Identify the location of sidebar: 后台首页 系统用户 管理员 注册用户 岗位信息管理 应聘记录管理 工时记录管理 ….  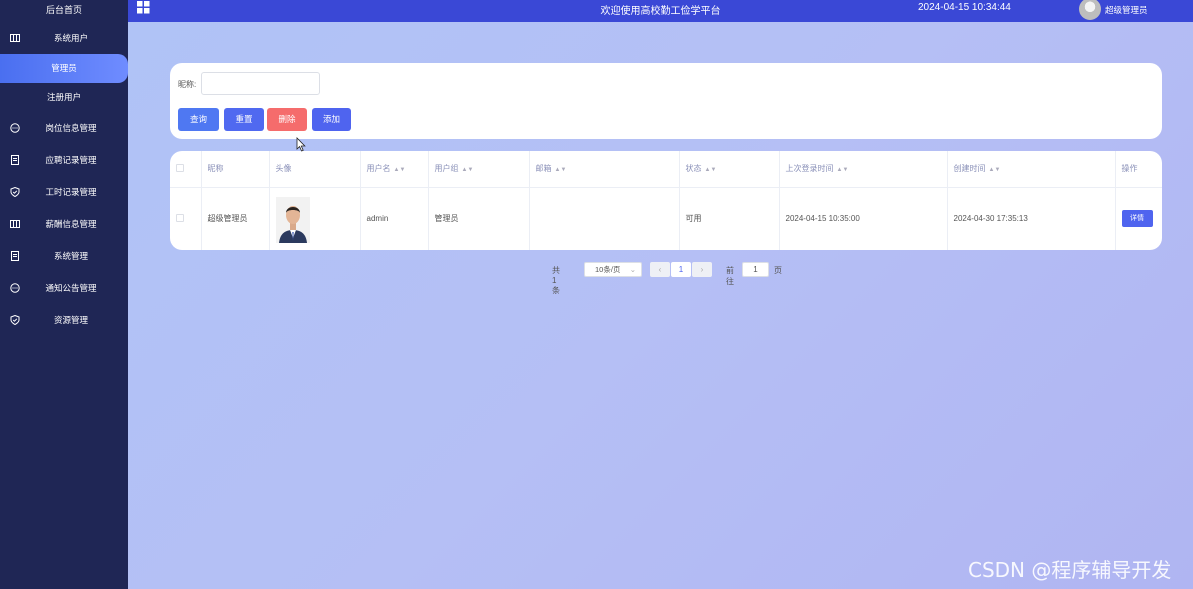
(64, 294).